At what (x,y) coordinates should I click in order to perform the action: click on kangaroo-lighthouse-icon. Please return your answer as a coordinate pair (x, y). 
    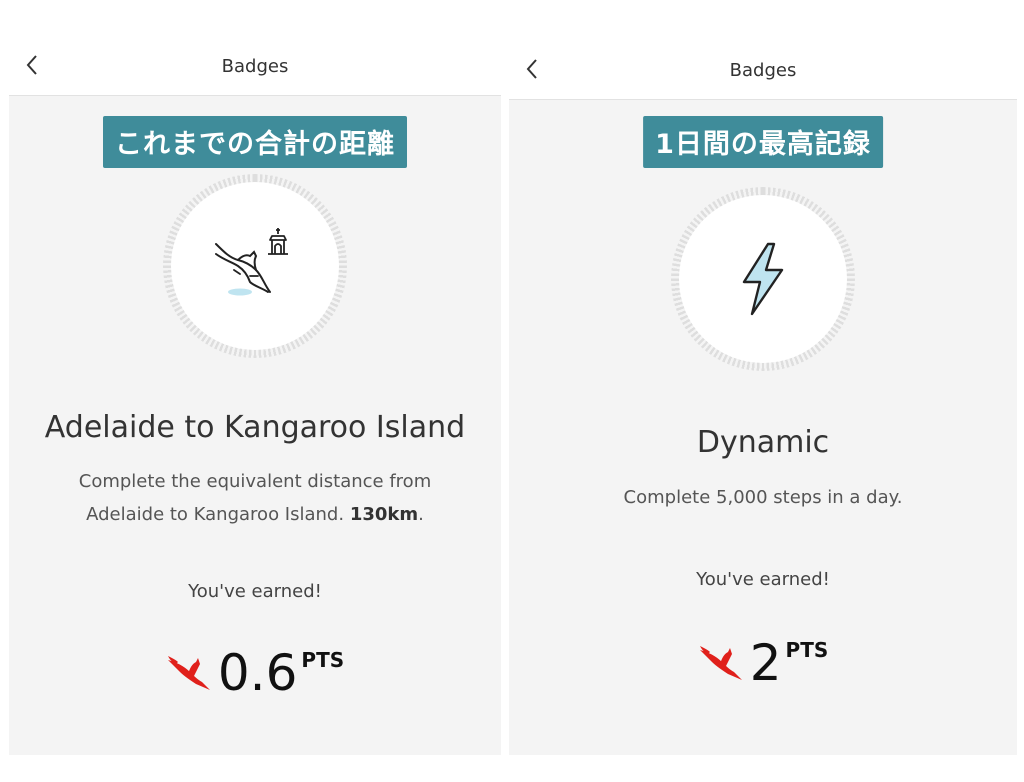
    Looking at the image, I should click on (251, 262).